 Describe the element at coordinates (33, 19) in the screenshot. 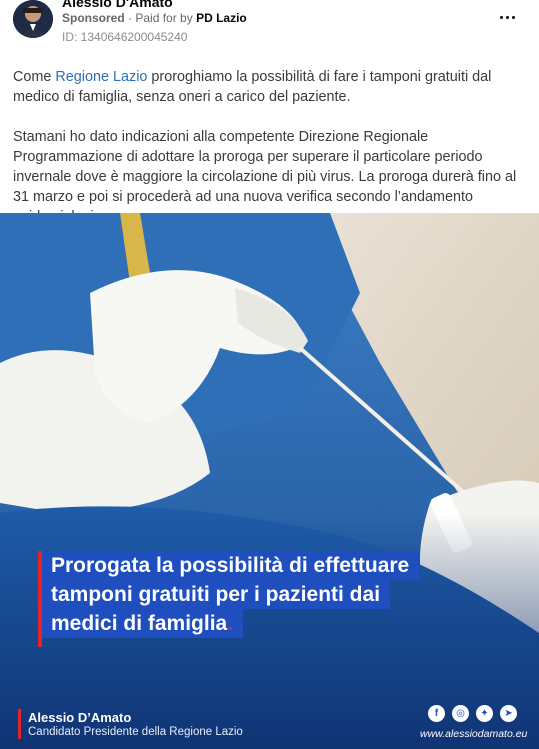

I see `author-avatar` at that location.